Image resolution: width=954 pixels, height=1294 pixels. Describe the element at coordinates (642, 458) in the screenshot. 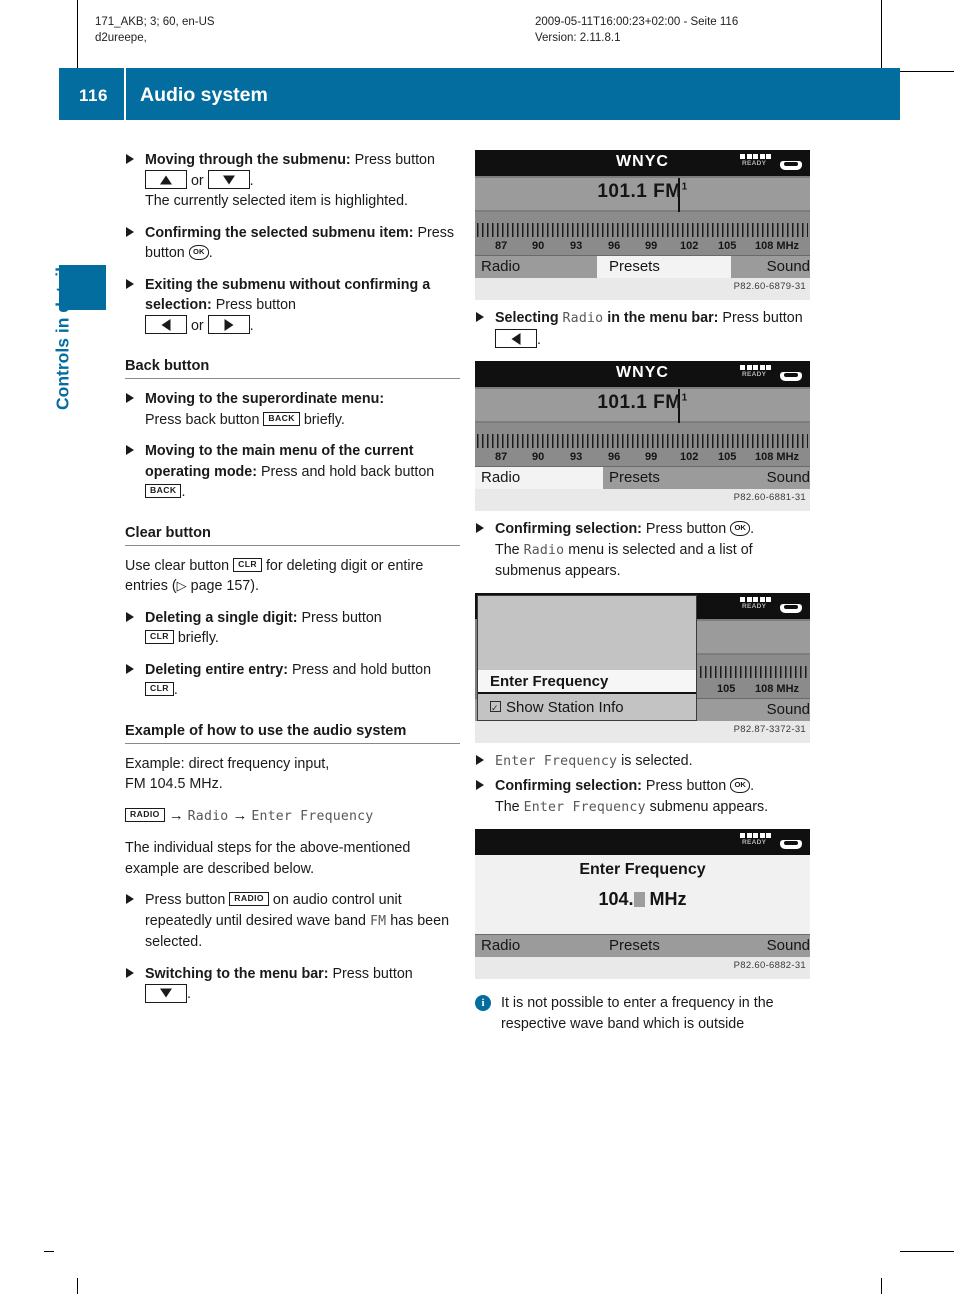

I see `scale-numbers: 87 90 93 96 99 102 105 108 MHz` at that location.